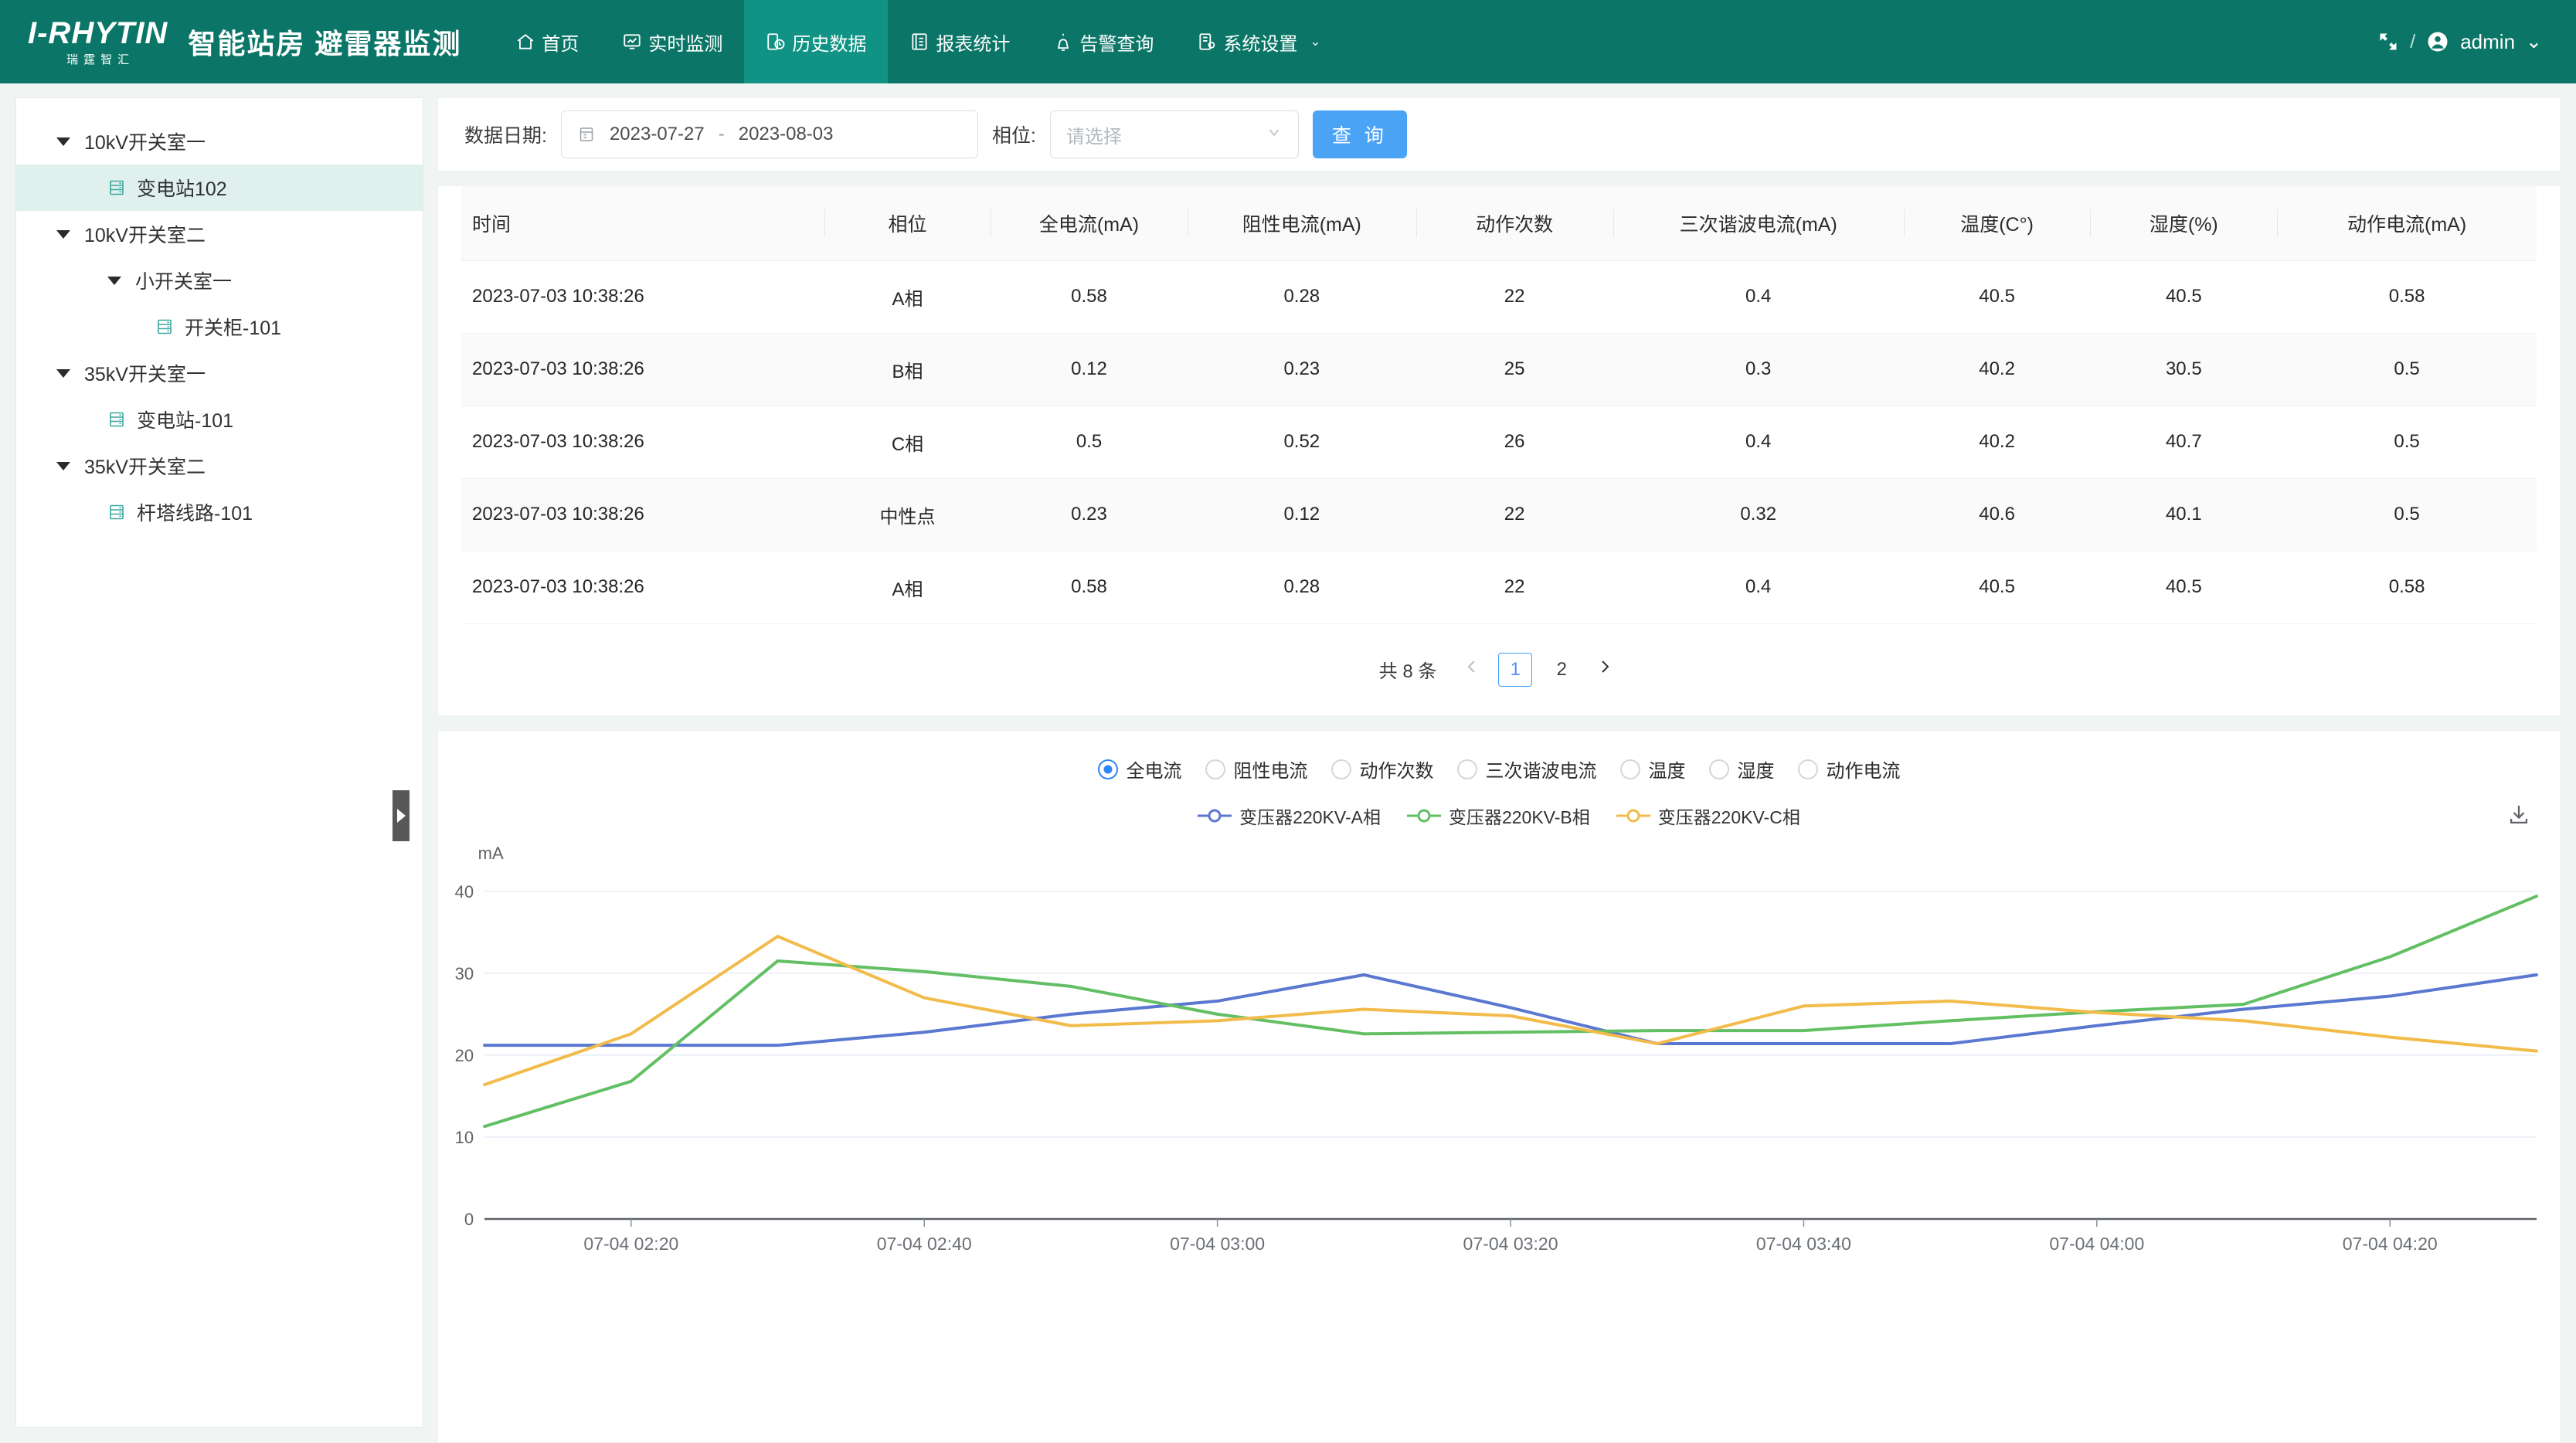  I want to click on nav-item-alarm: 告警查询, so click(1103, 41).